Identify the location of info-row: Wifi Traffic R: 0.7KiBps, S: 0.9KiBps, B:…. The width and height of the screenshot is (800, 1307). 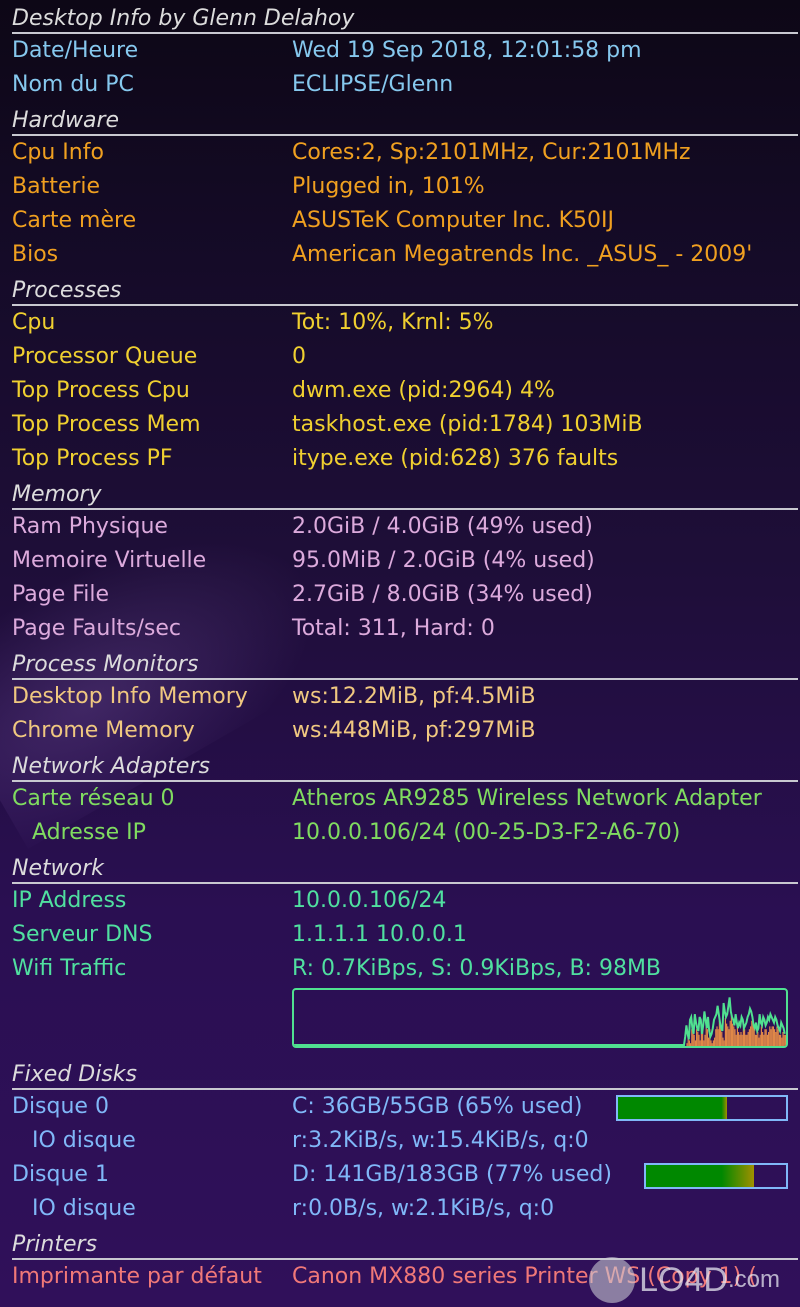
(406, 969).